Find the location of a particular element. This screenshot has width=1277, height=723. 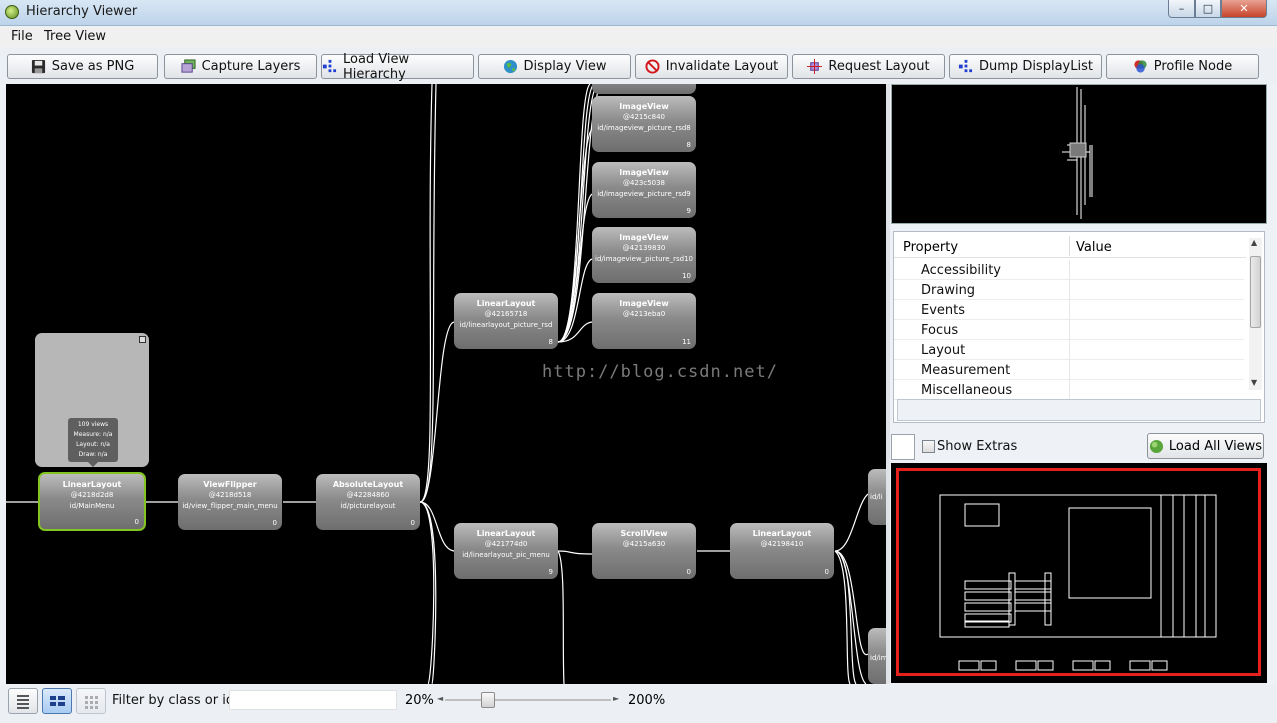

node-id: id/imageview_picture_rsd8 is located at coordinates (644, 128).